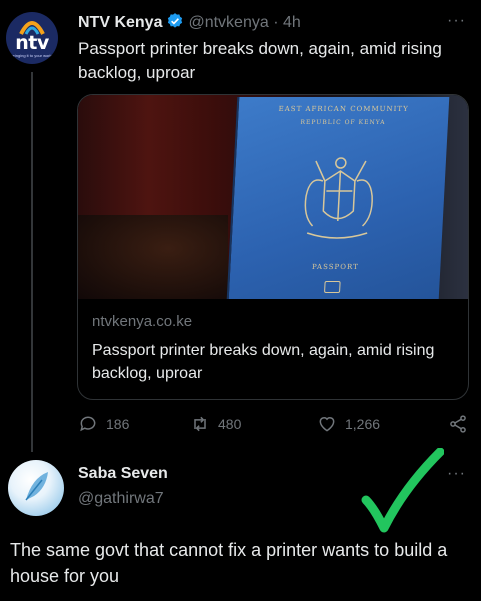  What do you see at coordinates (402, 490) in the screenshot?
I see `checkmark-icon` at bounding box center [402, 490].